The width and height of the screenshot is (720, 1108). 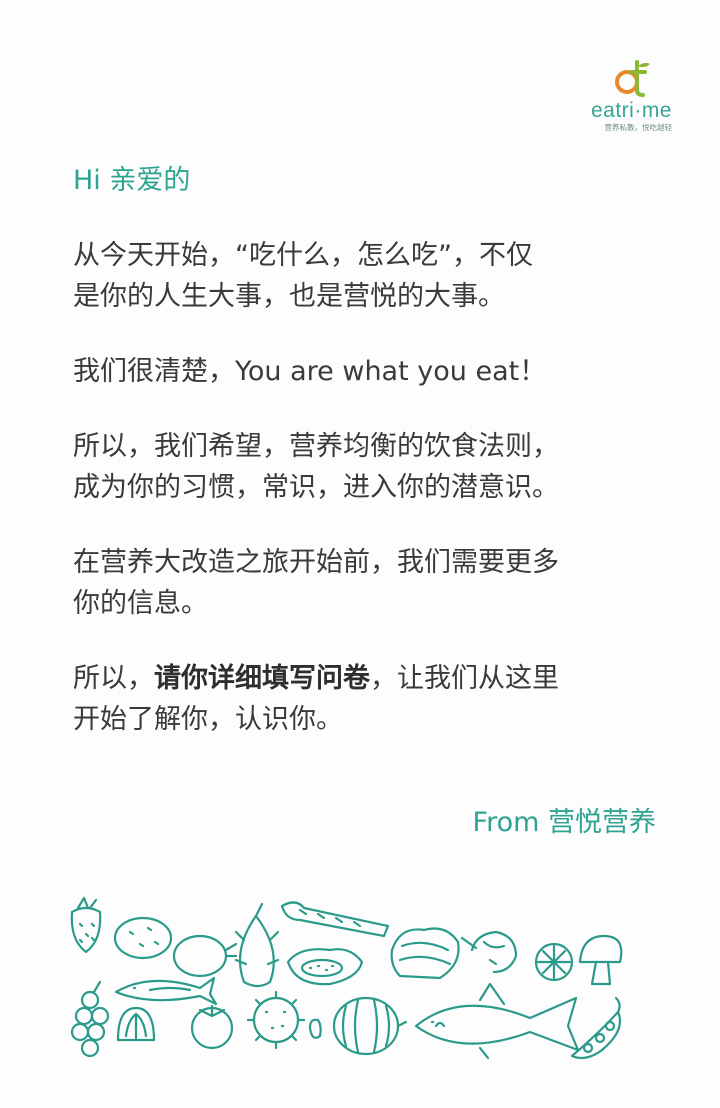 I want to click on brand-logo: eatri·me 营养私教，悦吃越轻, so click(x=622, y=95).